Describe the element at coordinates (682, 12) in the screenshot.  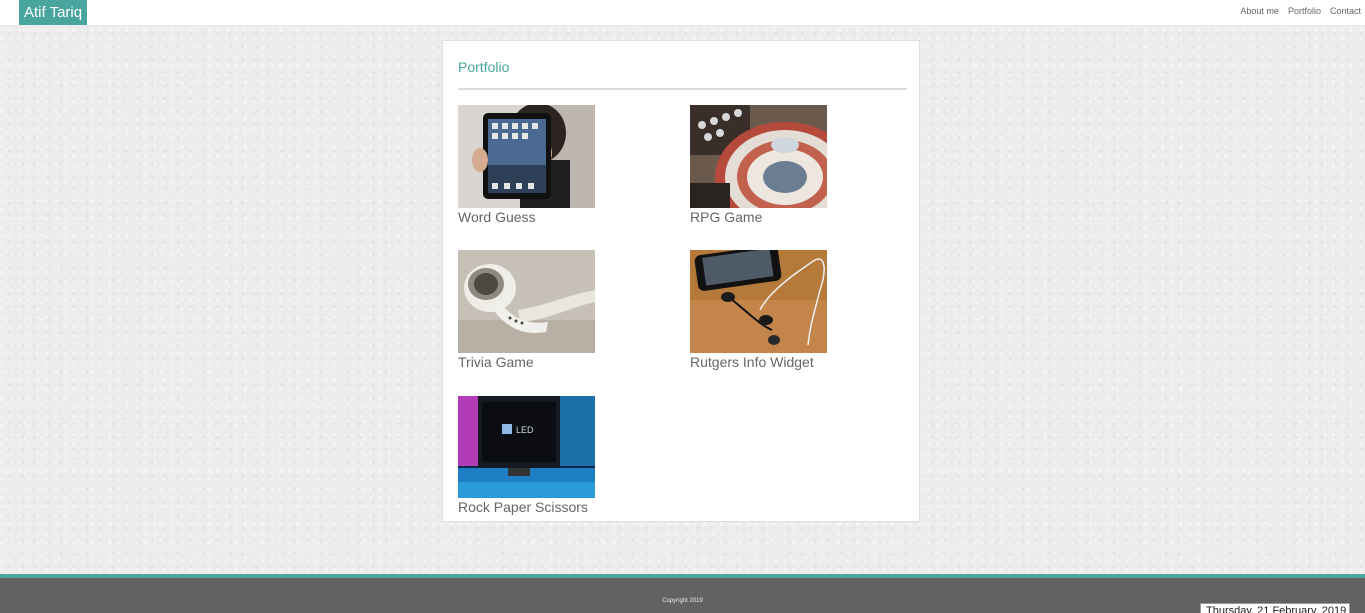
I see `navbar: Atif Tariq About me Portfolio Contact` at that location.